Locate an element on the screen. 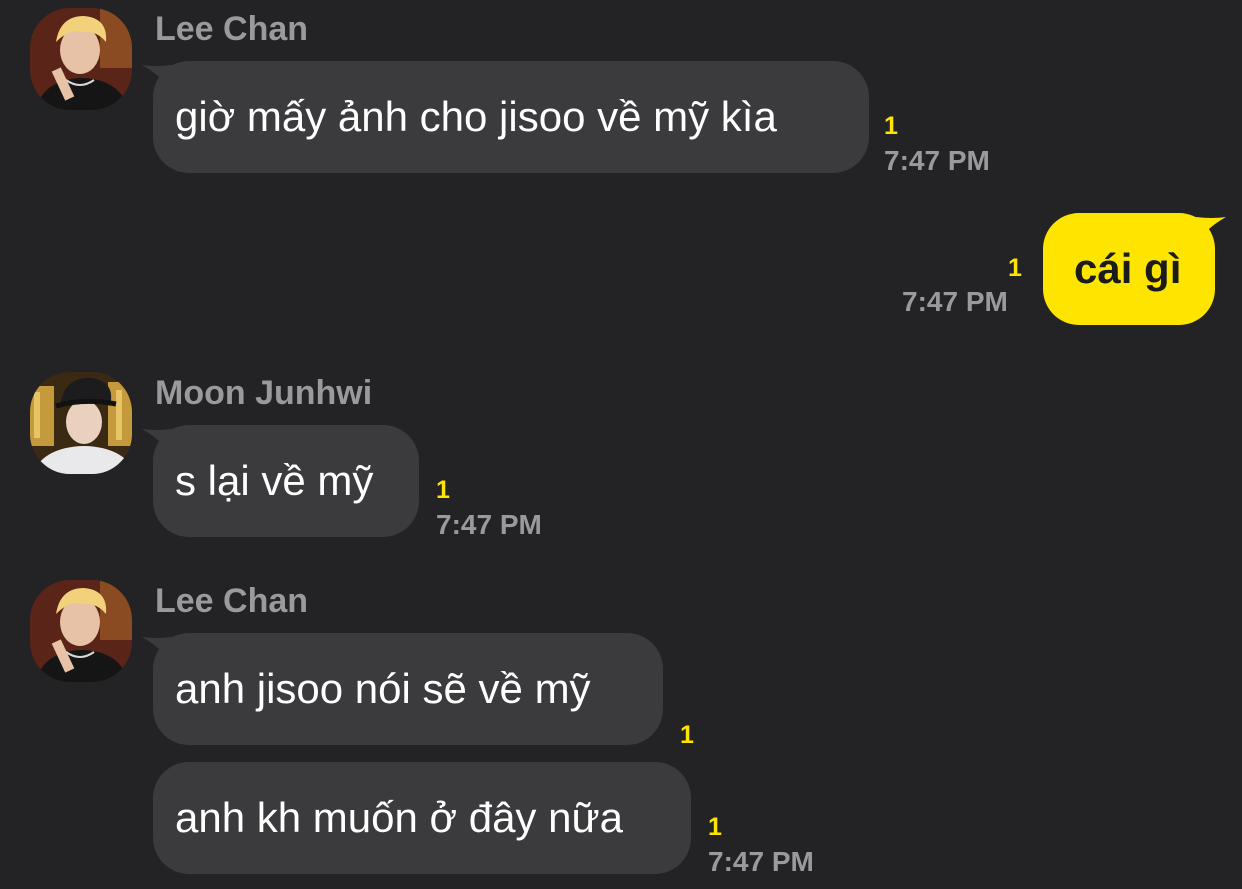 The width and height of the screenshot is (1242, 889). incoming-message-bubble: anh jisoo nói sẽ về mỹ is located at coordinates (402, 689).